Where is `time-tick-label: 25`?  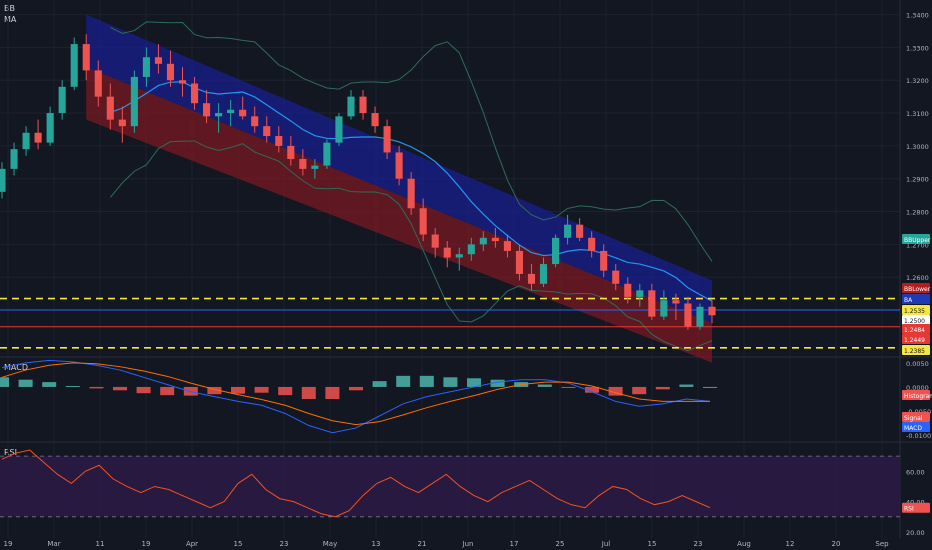
time-tick-label: 25 is located at coordinates (560, 544).